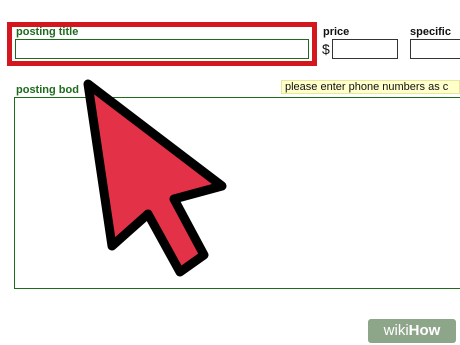 This screenshot has height=345, width=460. I want to click on watermark-wiki: wiki, so click(396, 330).